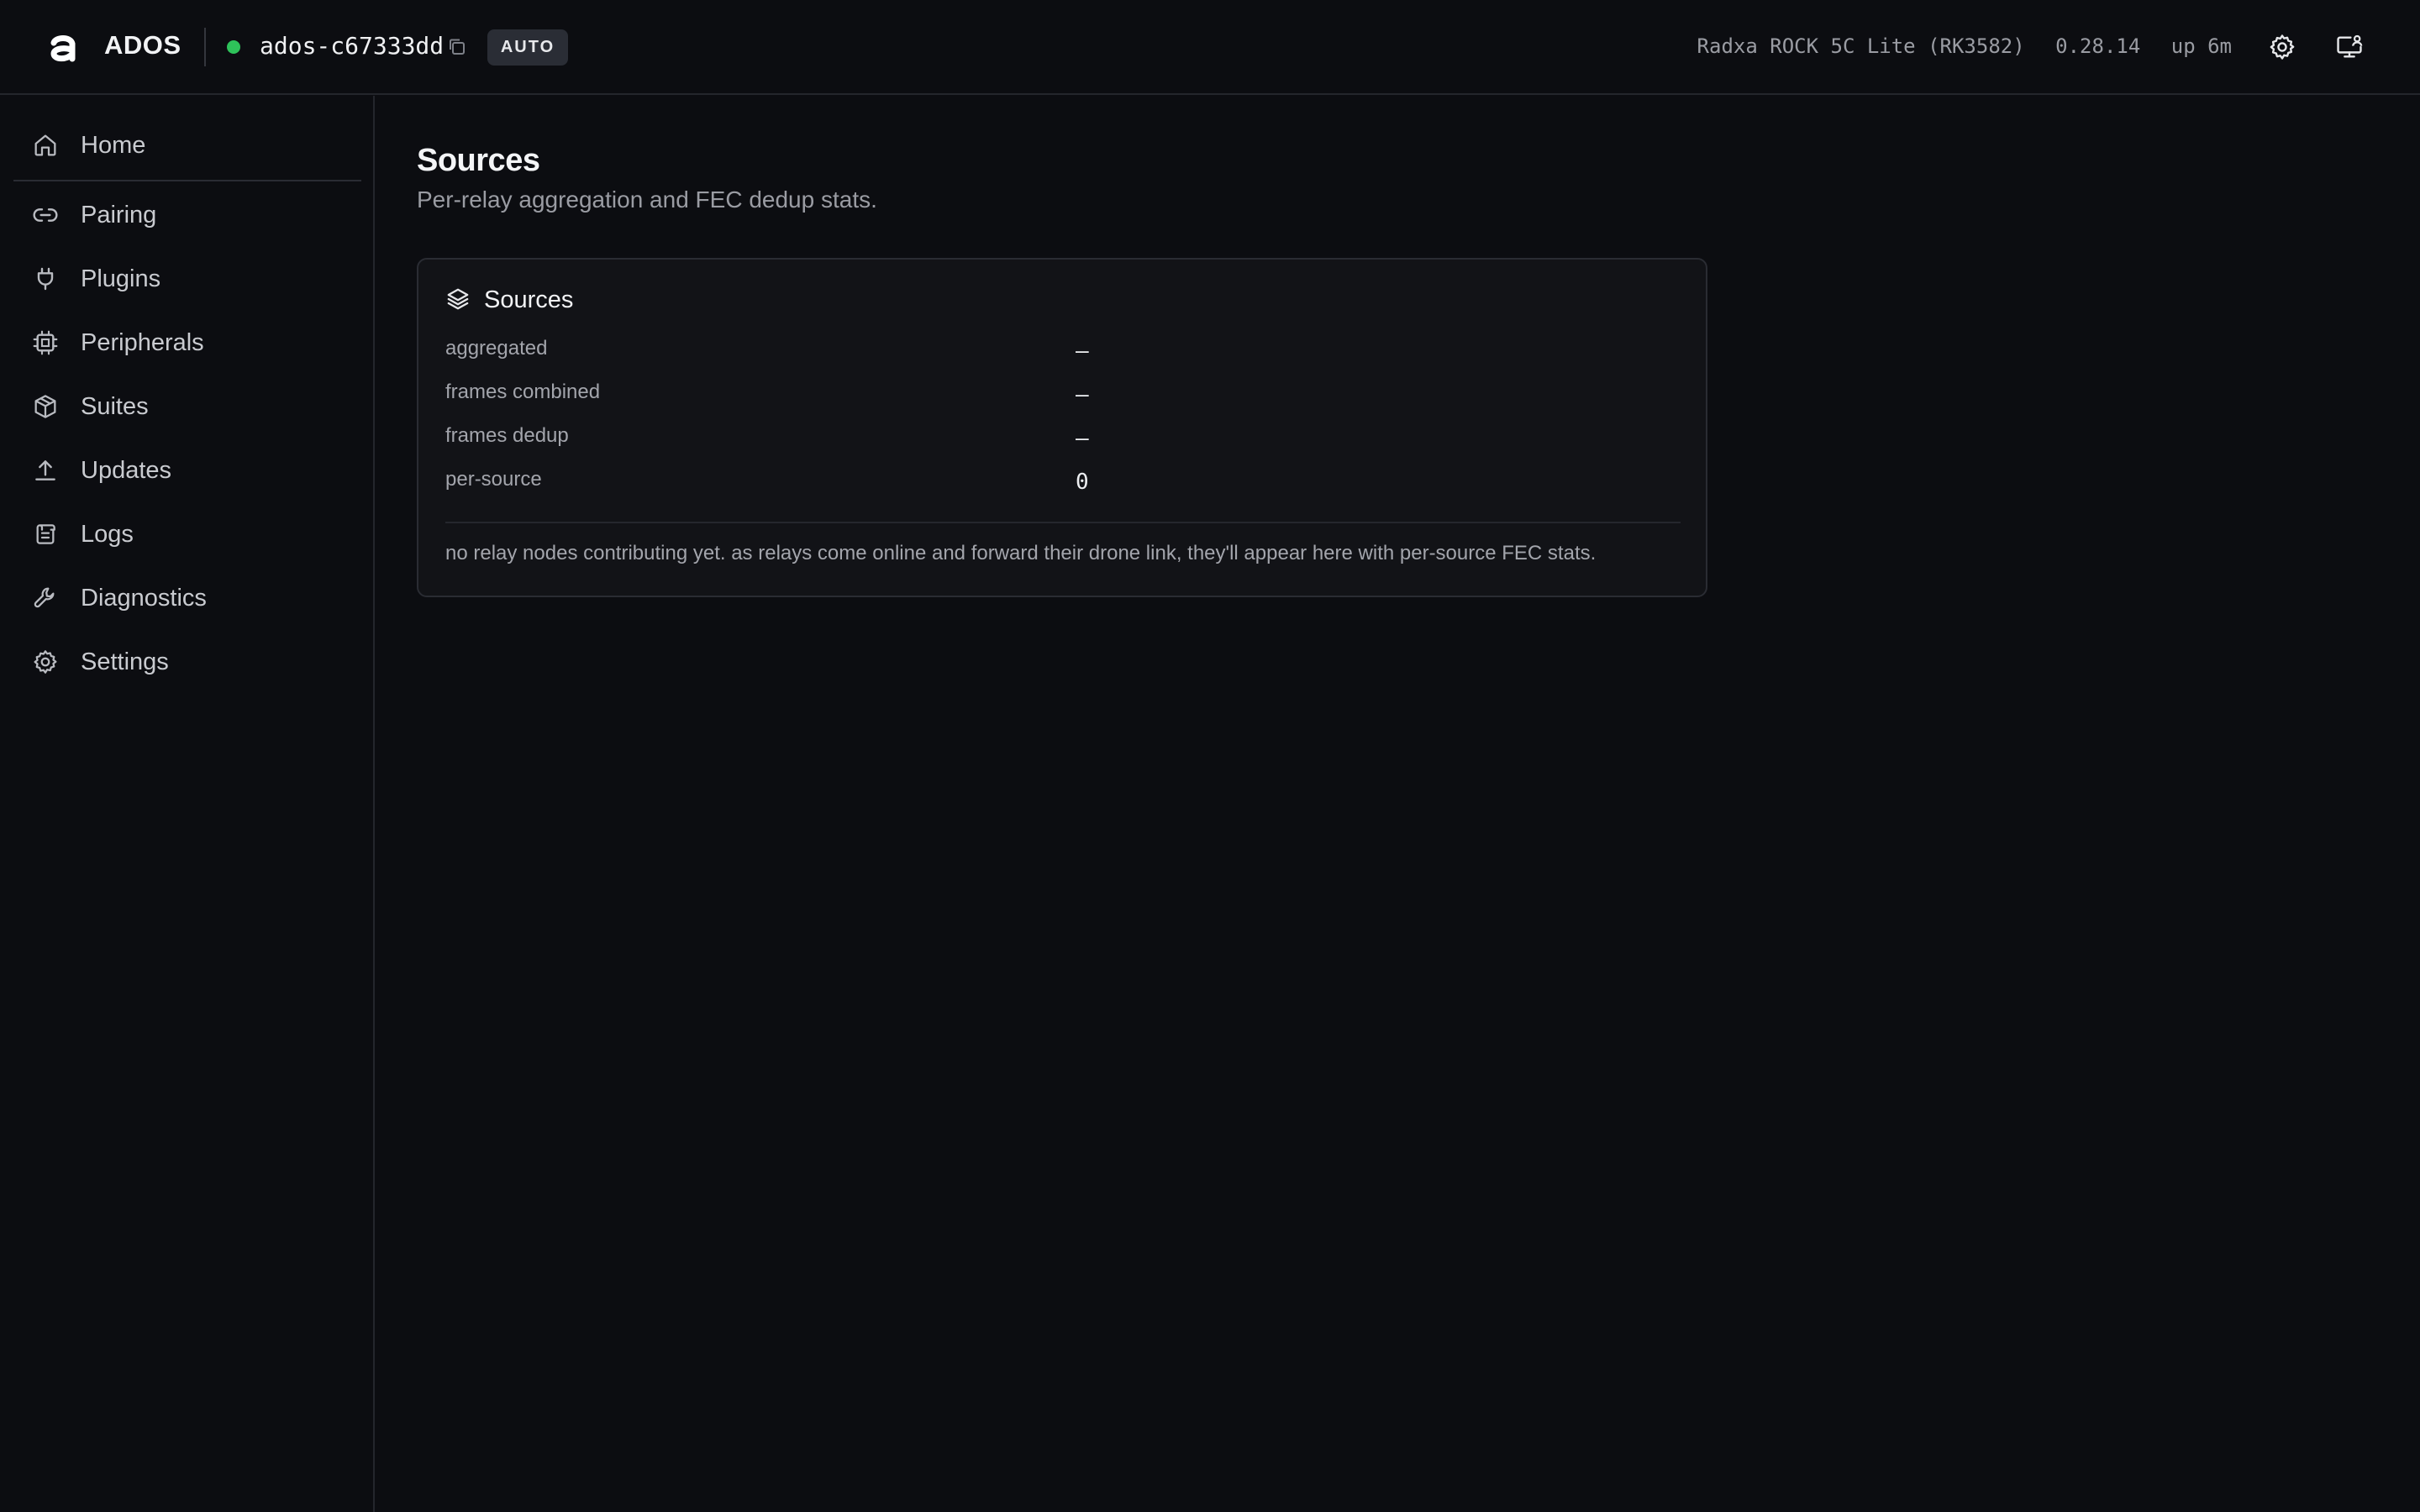  I want to click on stat-label: frames dedup, so click(507, 435).